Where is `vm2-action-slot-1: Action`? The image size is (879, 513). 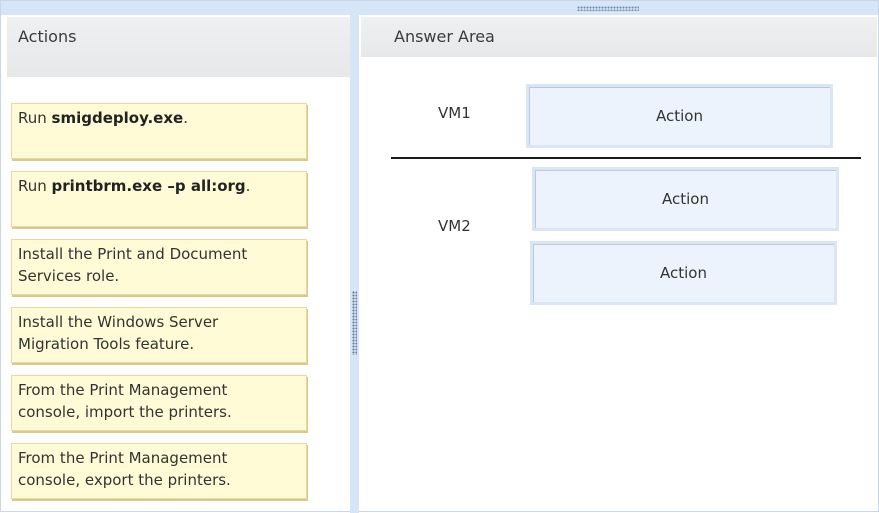 vm2-action-slot-1: Action is located at coordinates (685, 199).